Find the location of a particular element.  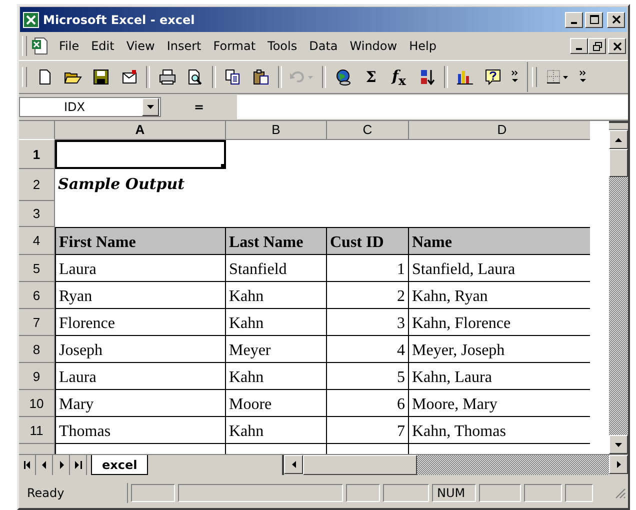

scroll-down-icon is located at coordinates (618, 444).